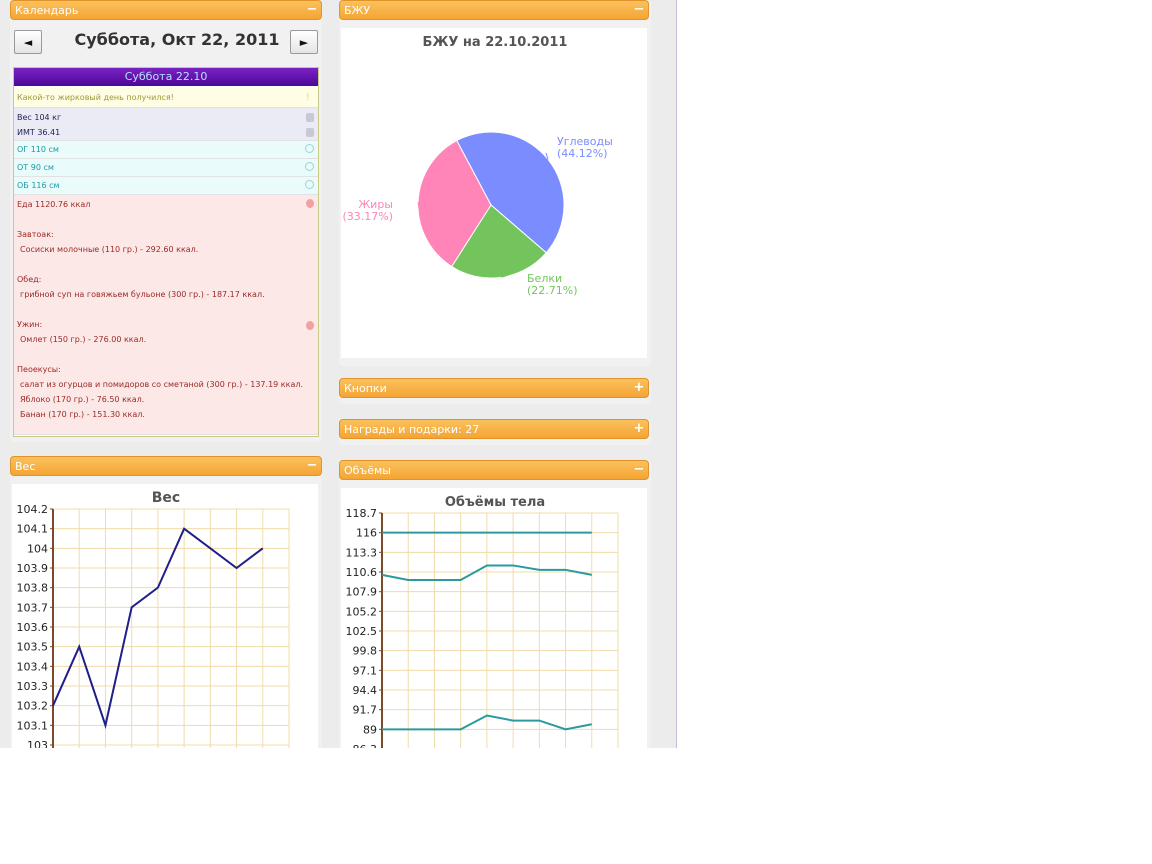 Image resolution: width=1152 pixels, height=864 pixels. I want to click on awards-header: Награды и подарки: 27 +, so click(494, 429).